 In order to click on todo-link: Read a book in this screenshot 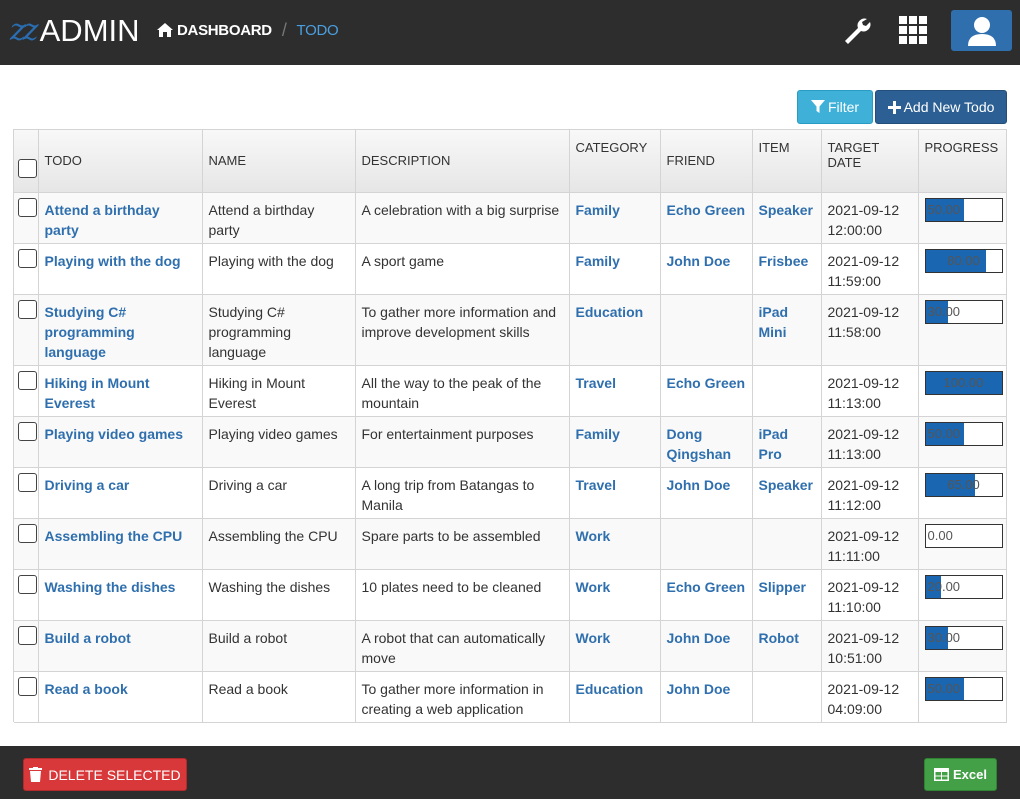, I will do `click(120, 697)`.